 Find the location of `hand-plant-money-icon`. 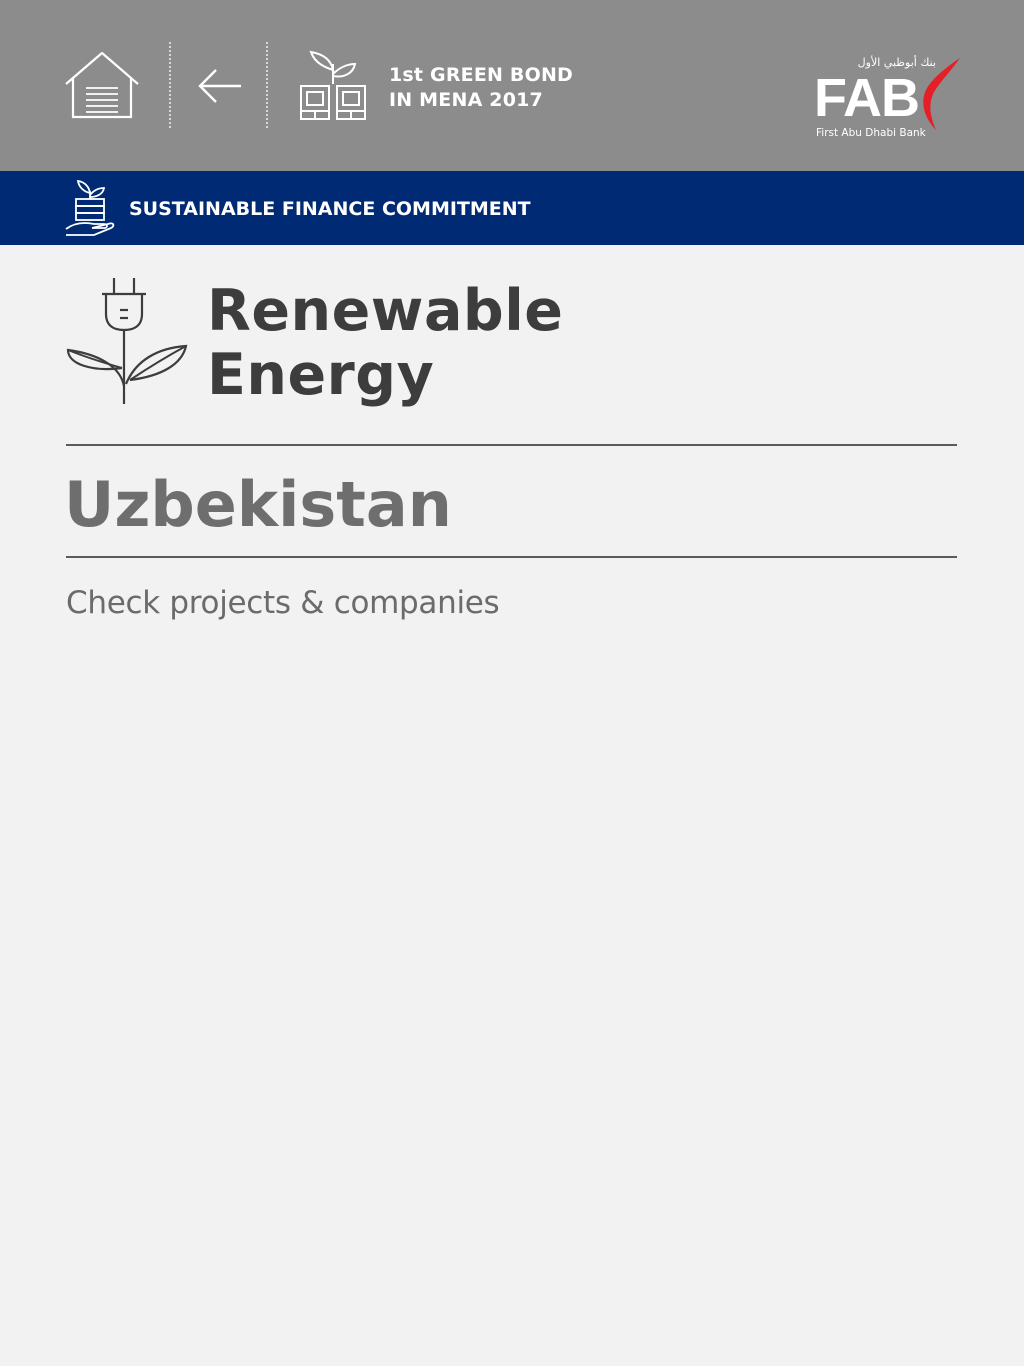

hand-plant-money-icon is located at coordinates (90, 208).